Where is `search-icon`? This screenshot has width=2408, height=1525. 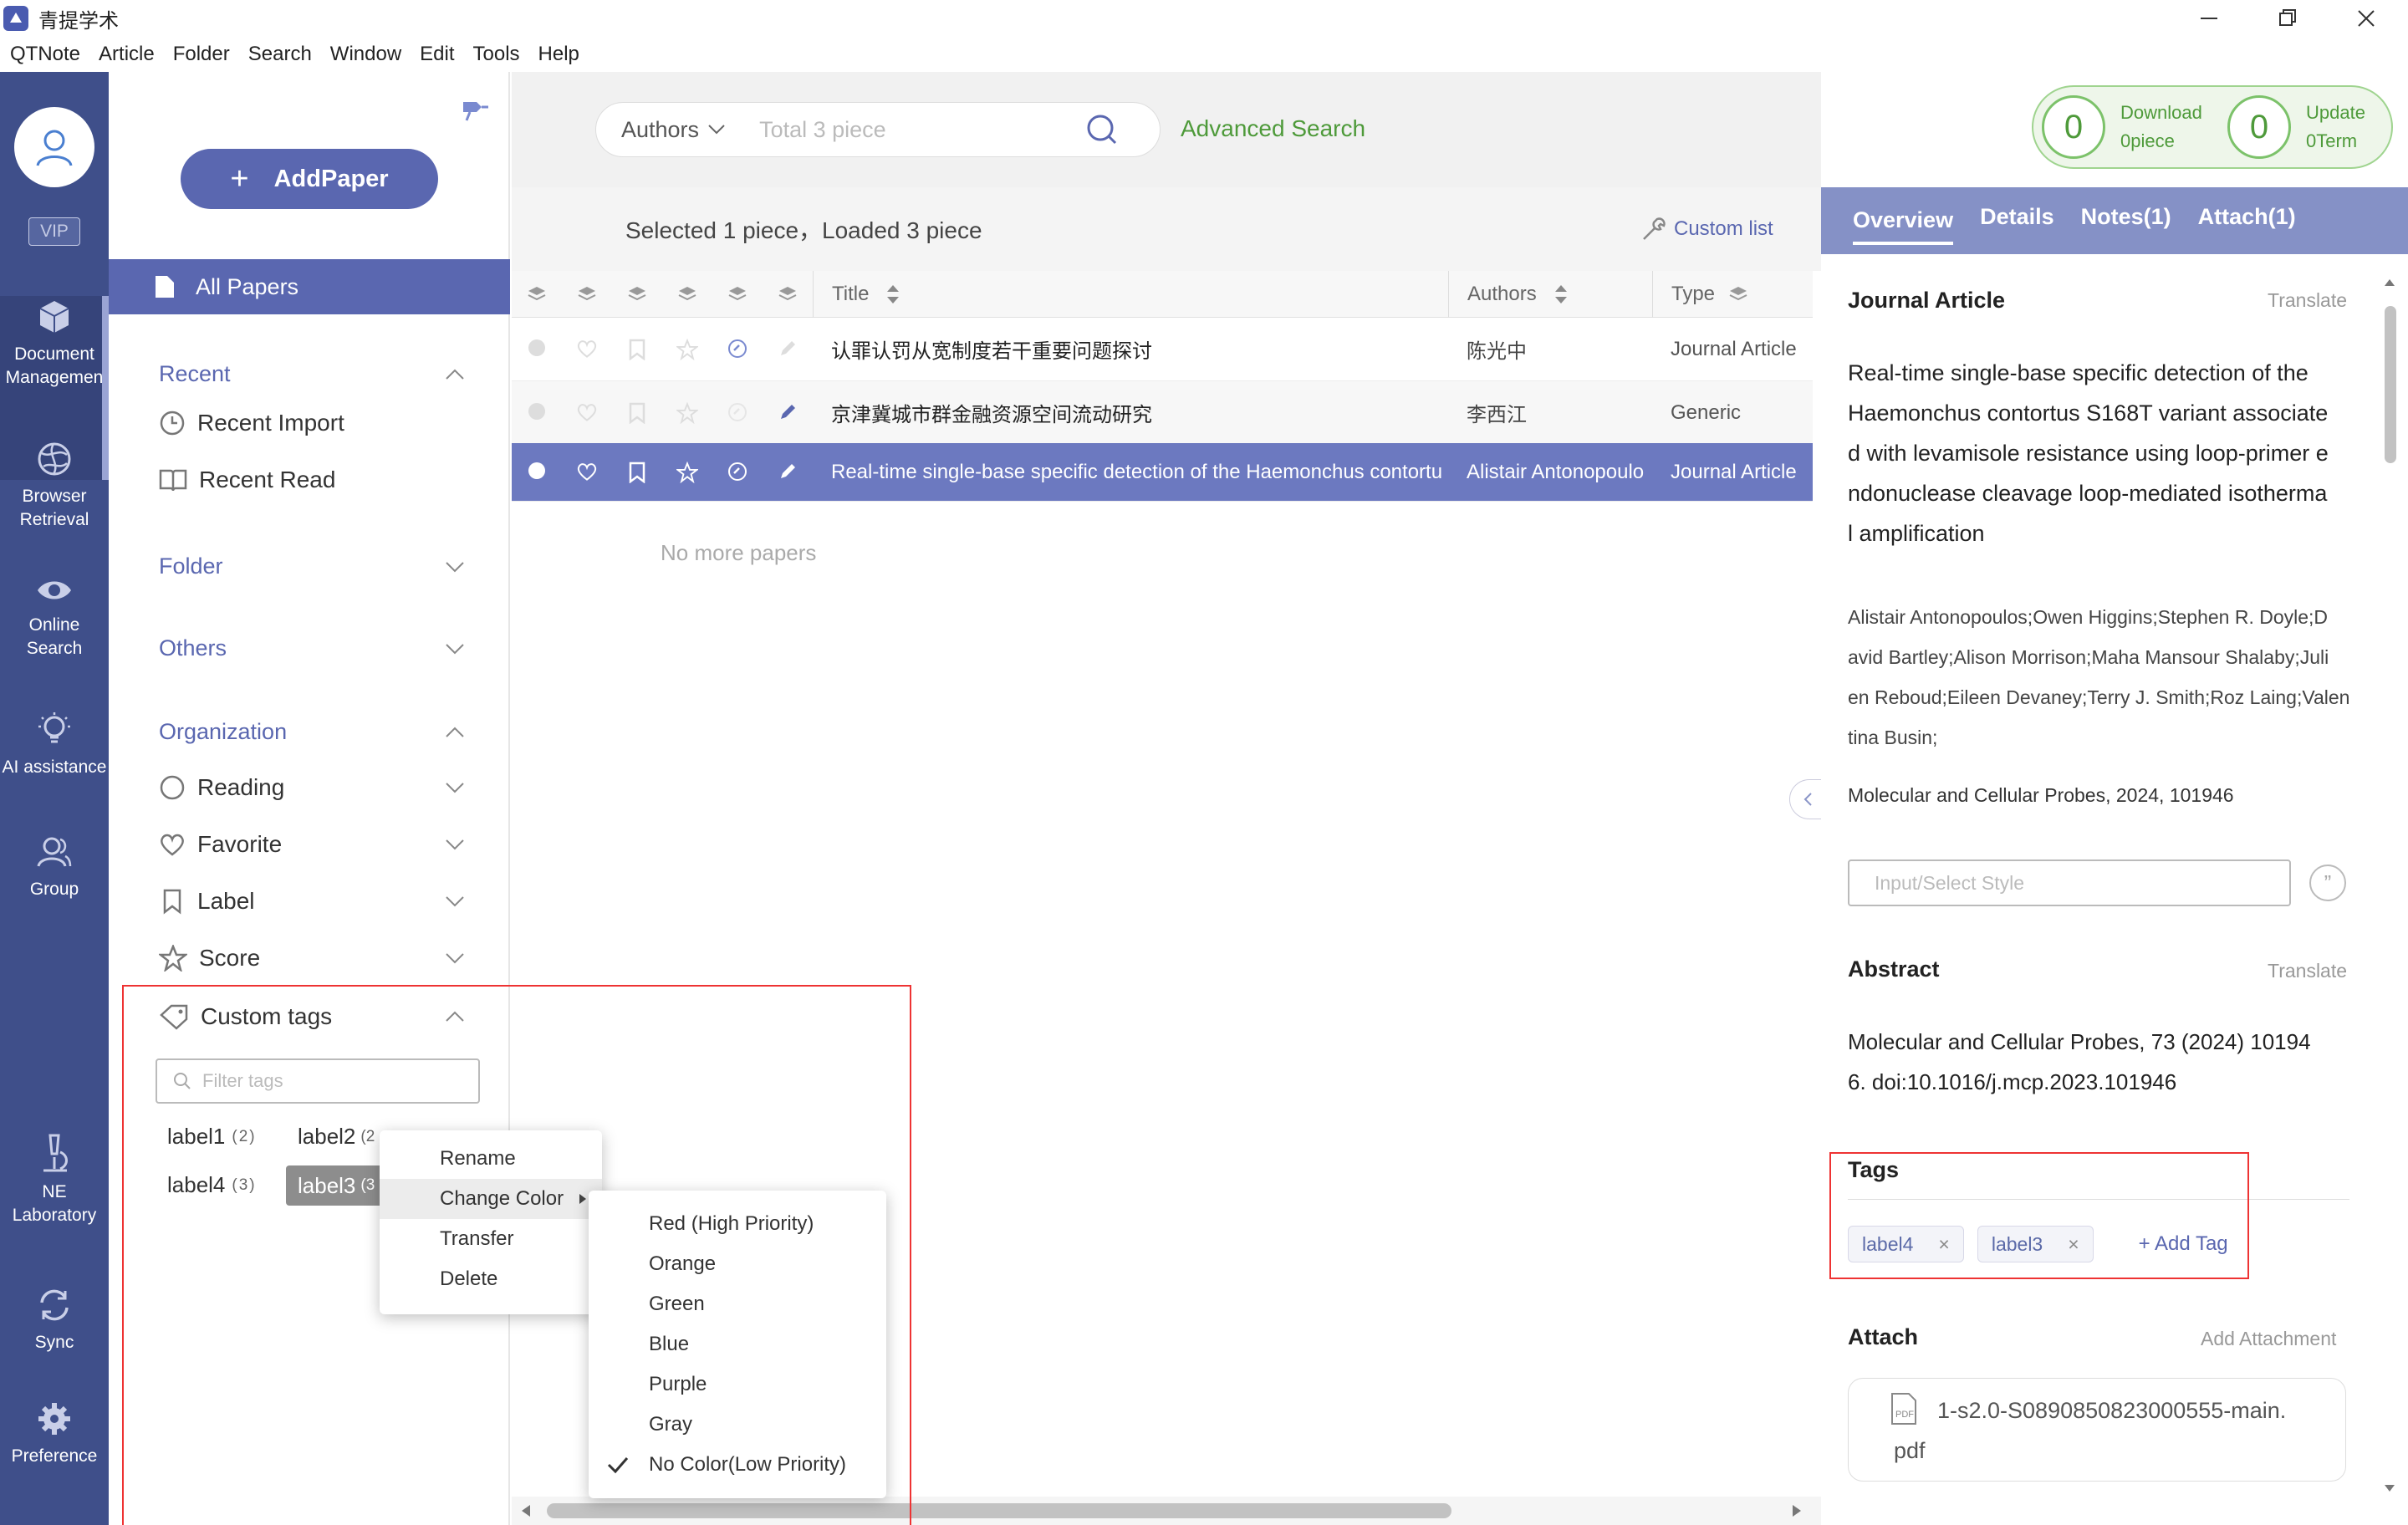 search-icon is located at coordinates (1102, 129).